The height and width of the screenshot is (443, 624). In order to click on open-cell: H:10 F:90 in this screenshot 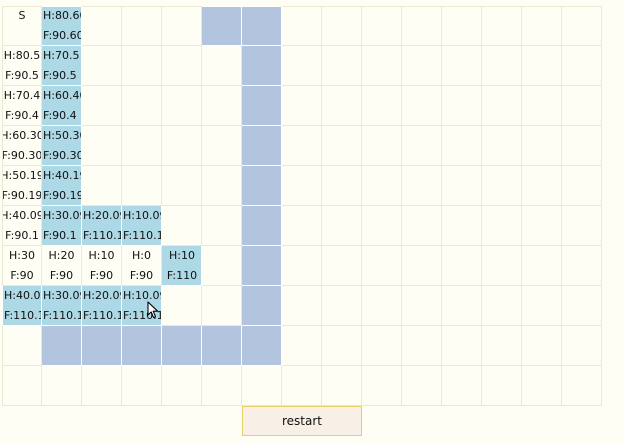, I will do `click(102, 266)`.